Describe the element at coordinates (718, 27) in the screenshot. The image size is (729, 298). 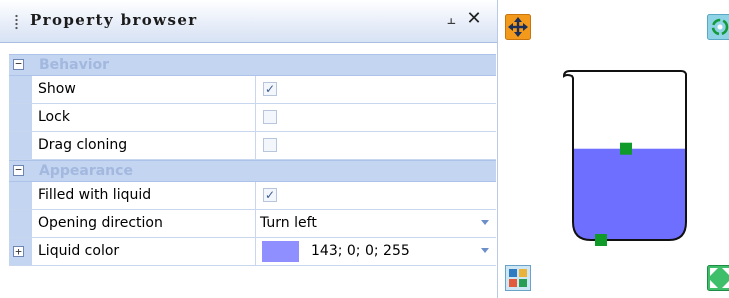
I see `rotate-icon` at that location.